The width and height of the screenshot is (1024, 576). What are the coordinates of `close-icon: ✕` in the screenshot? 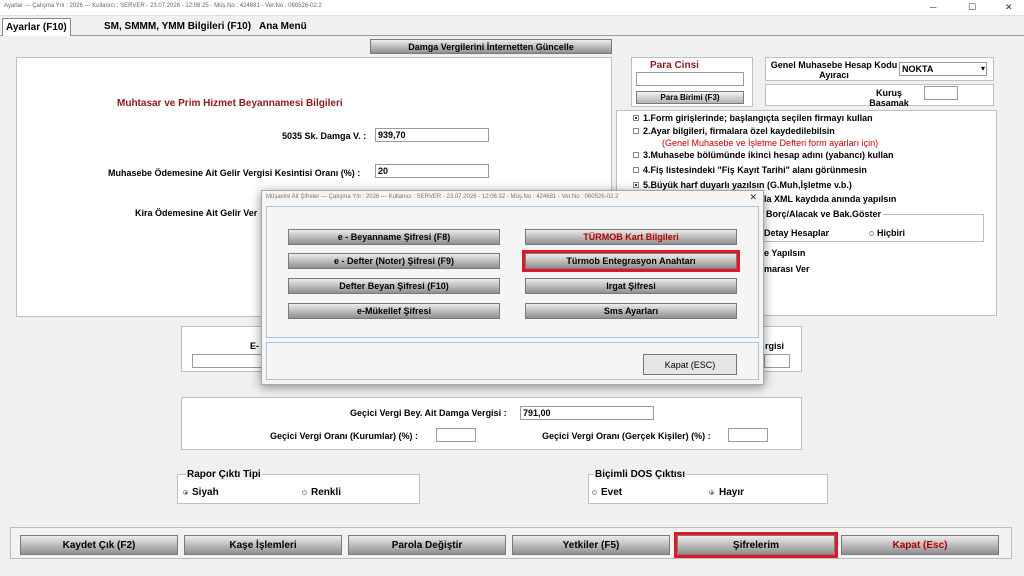 It's located at (1009, 7).